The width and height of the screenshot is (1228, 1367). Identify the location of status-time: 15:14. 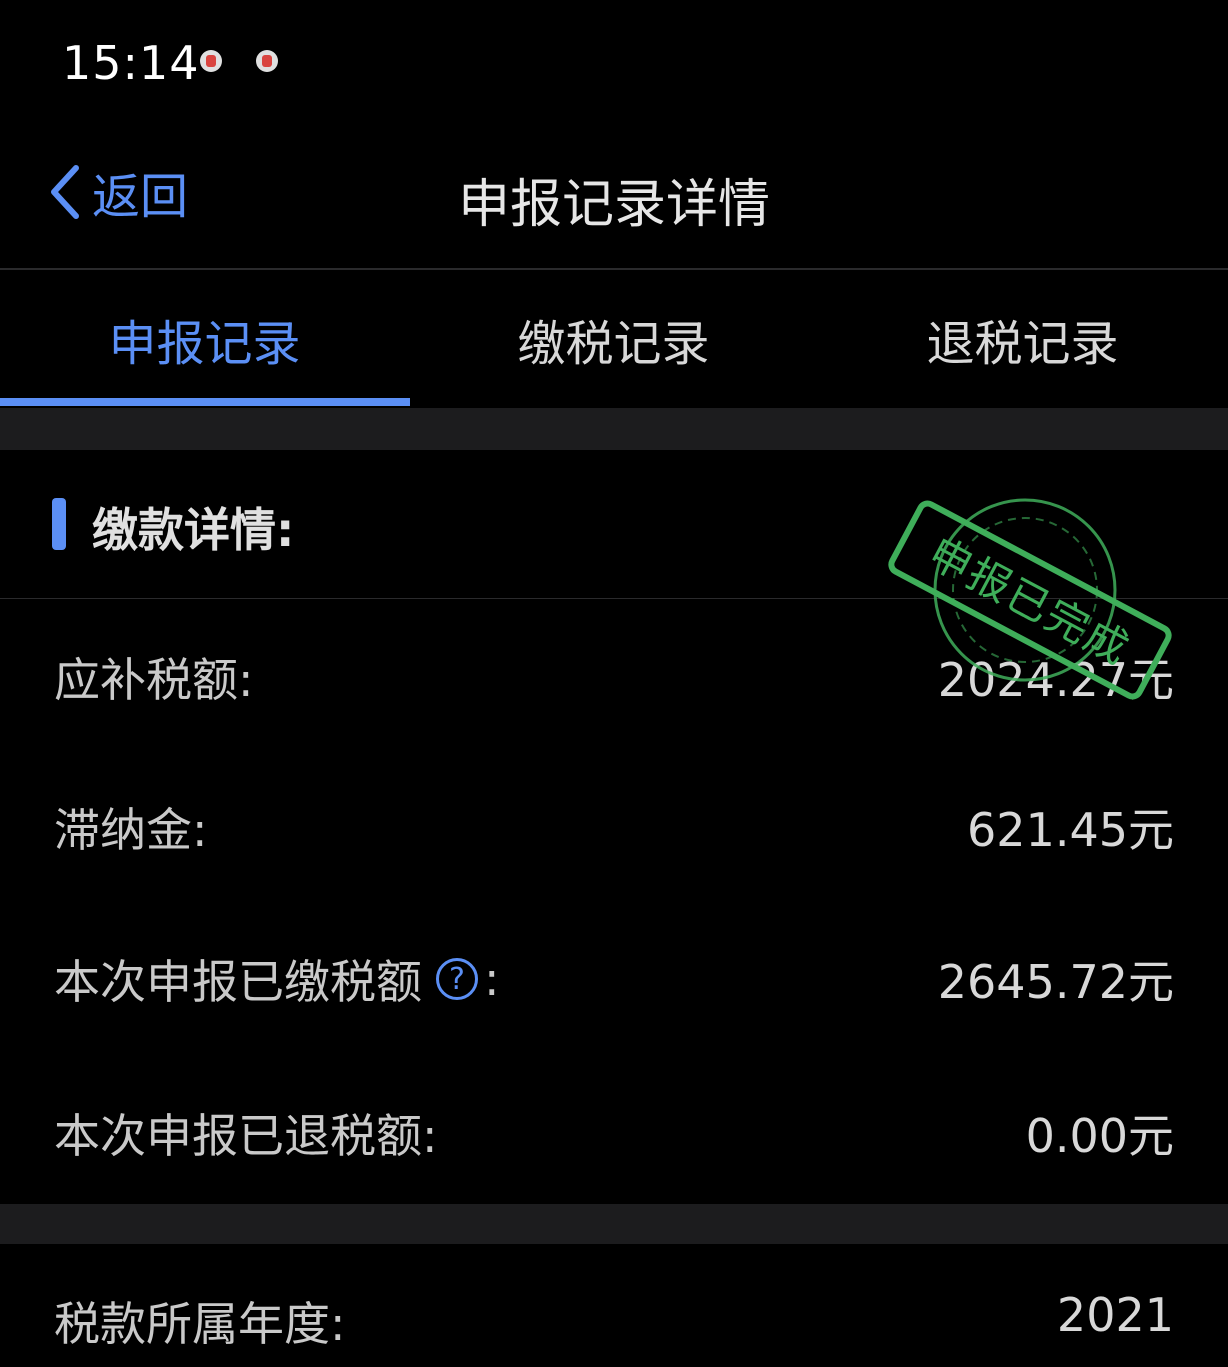
(131, 63).